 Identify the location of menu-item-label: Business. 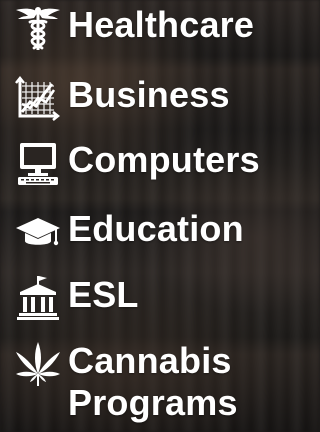
(149, 94).